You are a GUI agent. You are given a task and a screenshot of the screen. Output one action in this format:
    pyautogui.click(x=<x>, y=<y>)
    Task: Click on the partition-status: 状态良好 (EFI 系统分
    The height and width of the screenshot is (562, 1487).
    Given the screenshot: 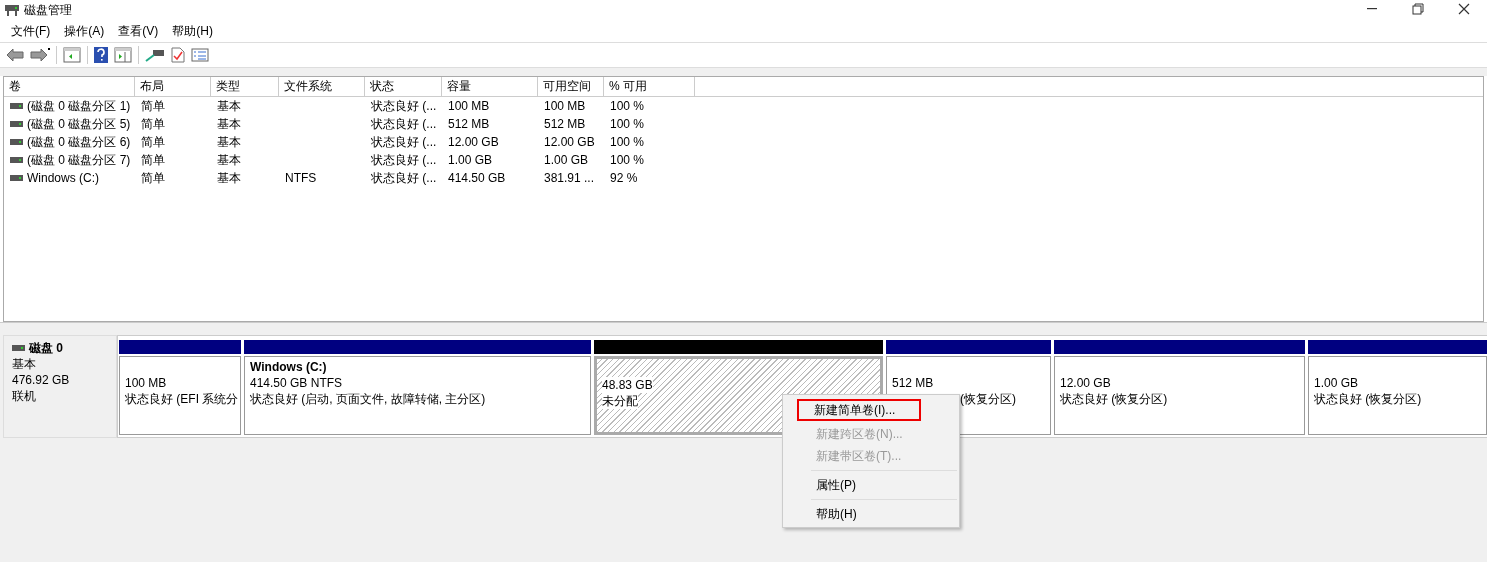 What is the action you would take?
    pyautogui.click(x=182, y=399)
    